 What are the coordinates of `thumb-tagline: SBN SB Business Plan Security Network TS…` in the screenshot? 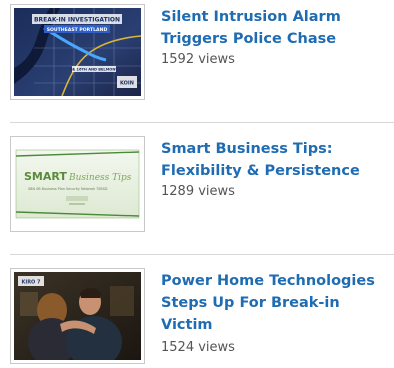 It's located at (68, 189).